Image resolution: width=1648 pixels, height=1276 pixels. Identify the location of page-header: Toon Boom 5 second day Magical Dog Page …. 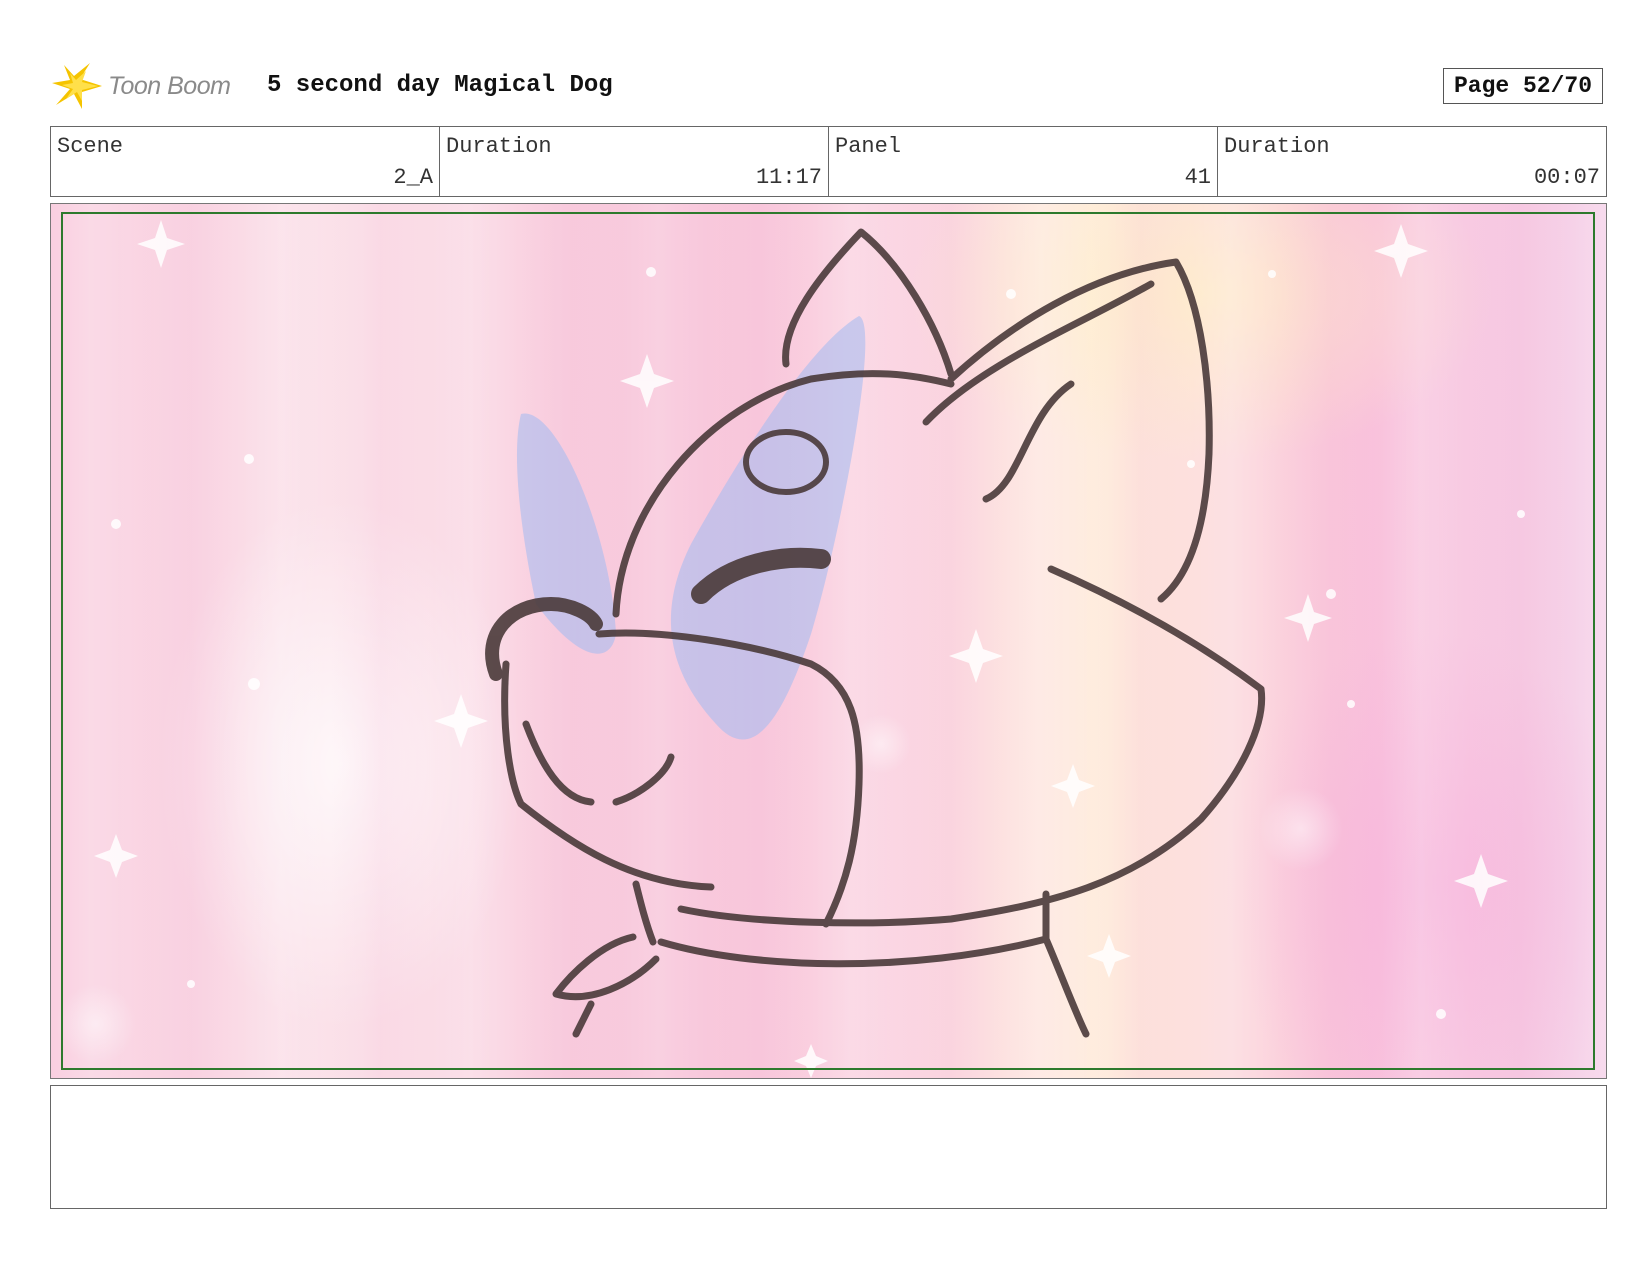
(824, 62).